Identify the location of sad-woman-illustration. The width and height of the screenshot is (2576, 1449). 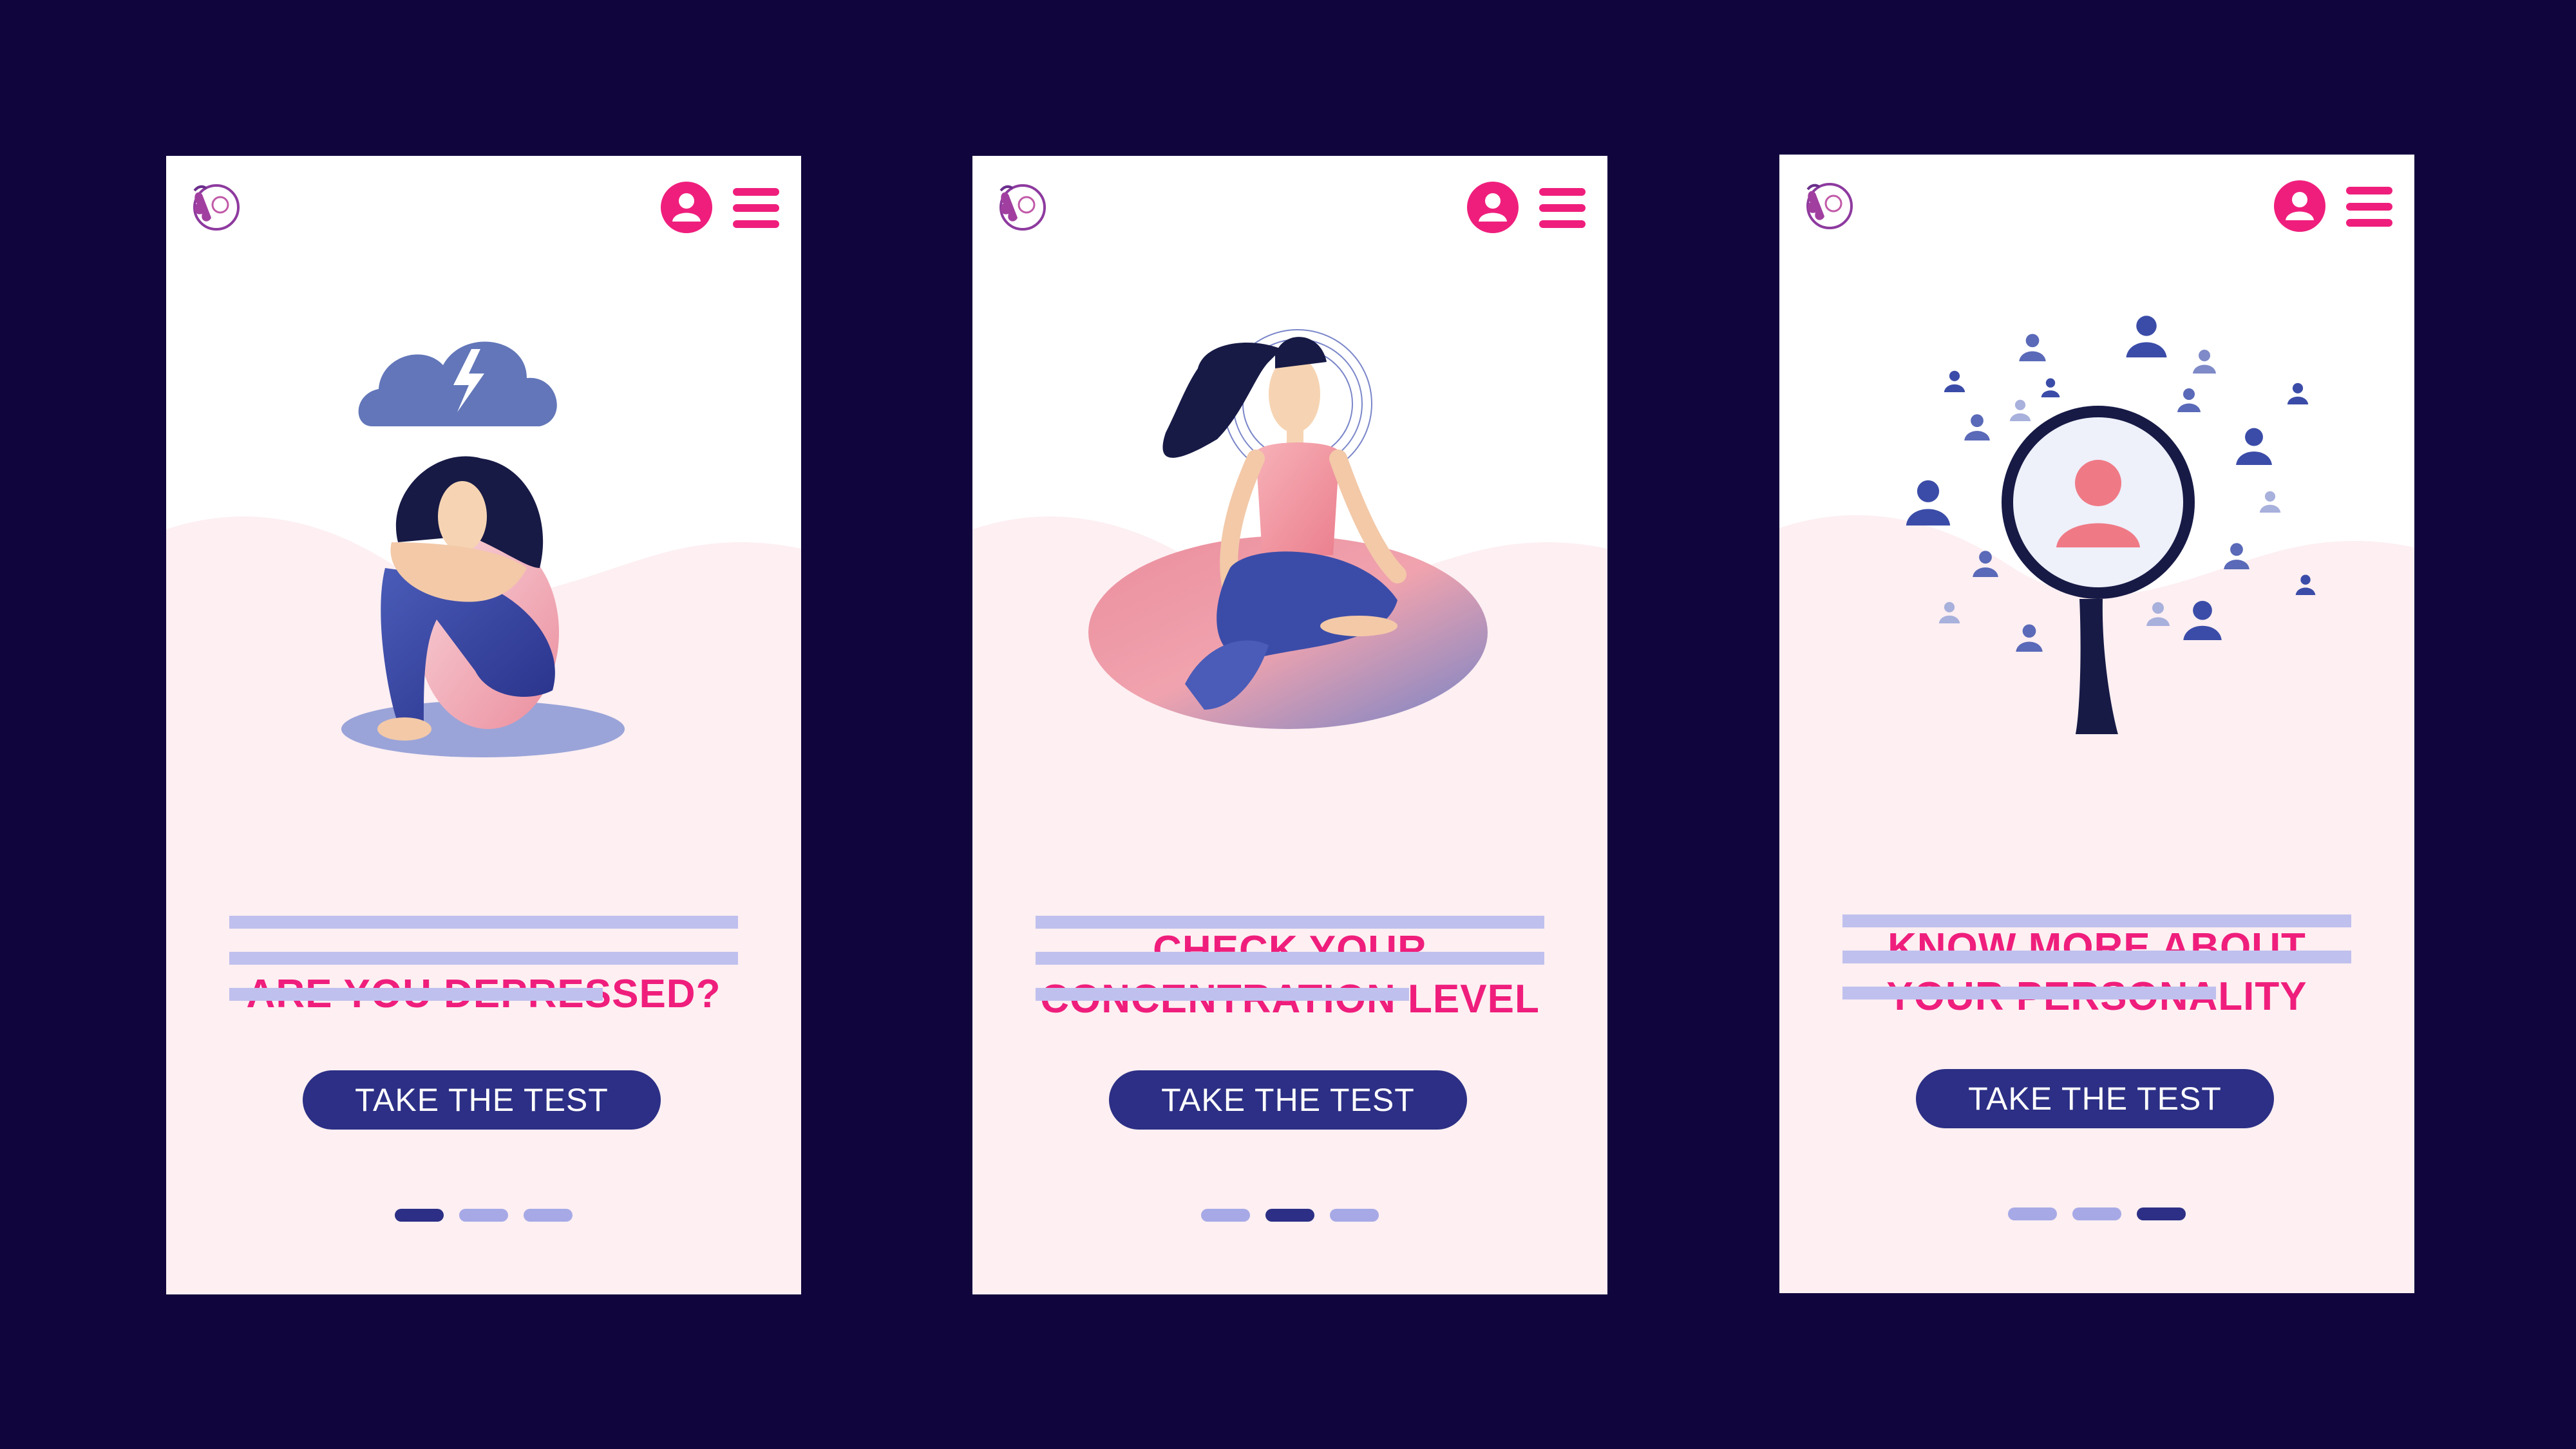
(483, 549).